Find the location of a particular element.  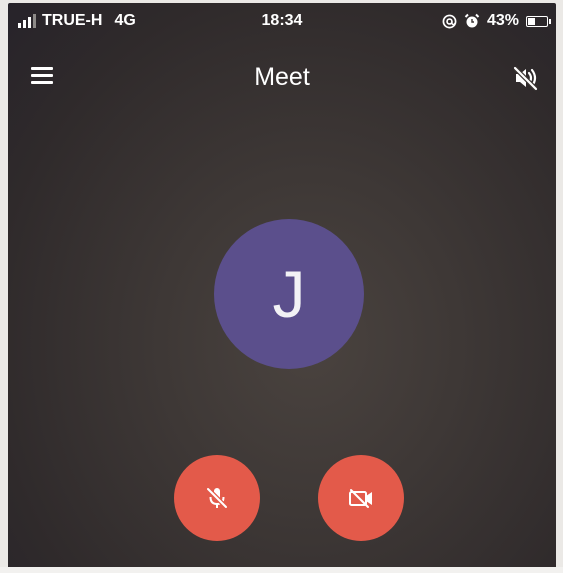

camera-toggle-button is located at coordinates (361, 498).